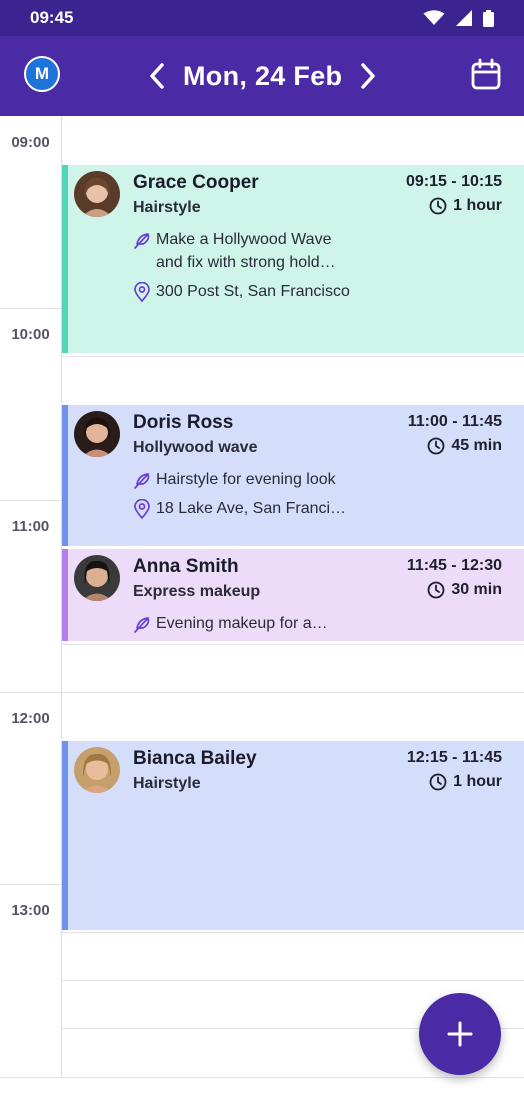  What do you see at coordinates (454, 565) in the screenshot?
I see `appointment-time: 11:45 - 12:30` at bounding box center [454, 565].